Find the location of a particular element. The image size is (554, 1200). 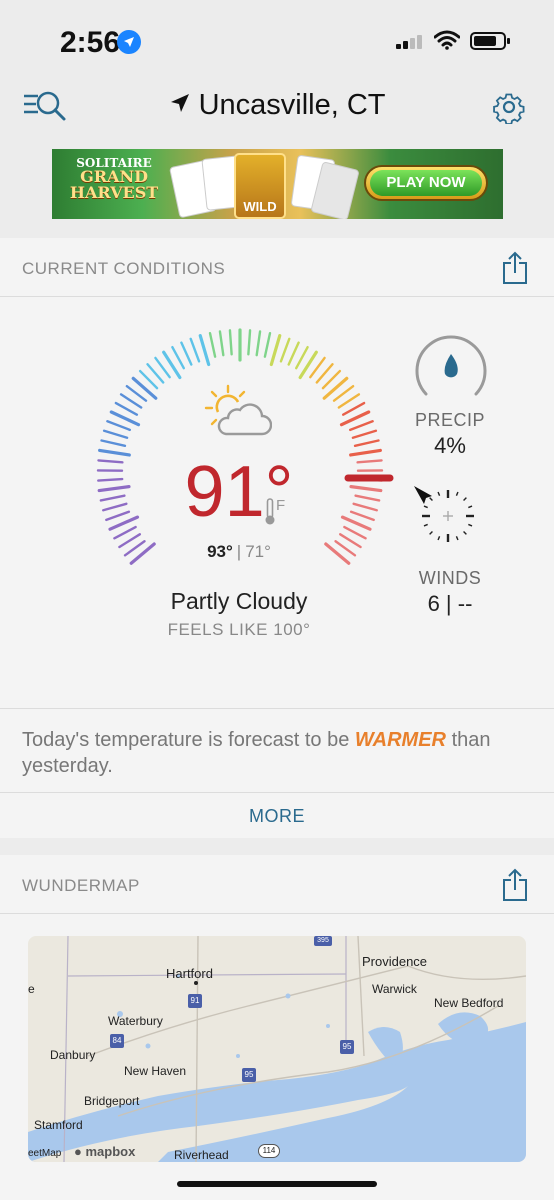

location-services-icon is located at coordinates (129, 42).